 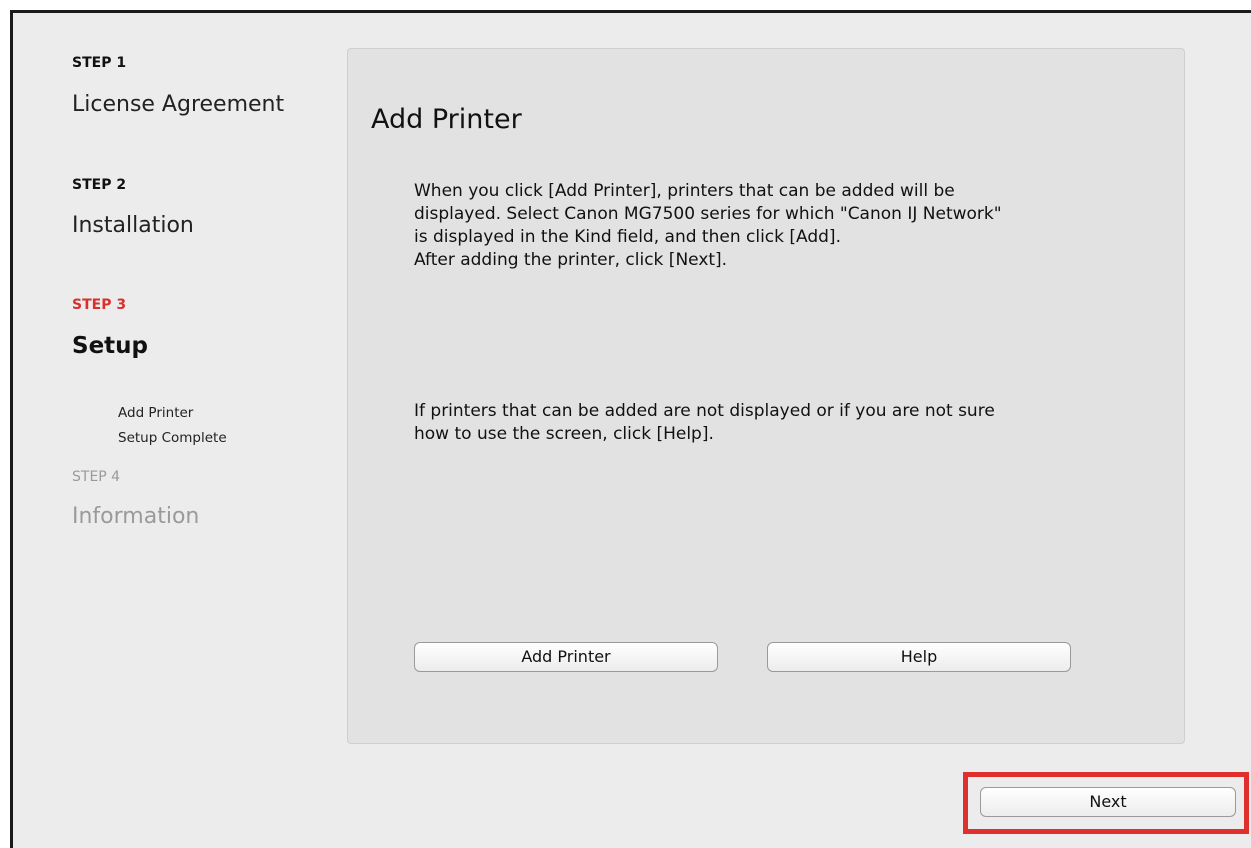 What do you see at coordinates (99, 305) in the screenshot?
I see `step-3-label: STEP 3` at bounding box center [99, 305].